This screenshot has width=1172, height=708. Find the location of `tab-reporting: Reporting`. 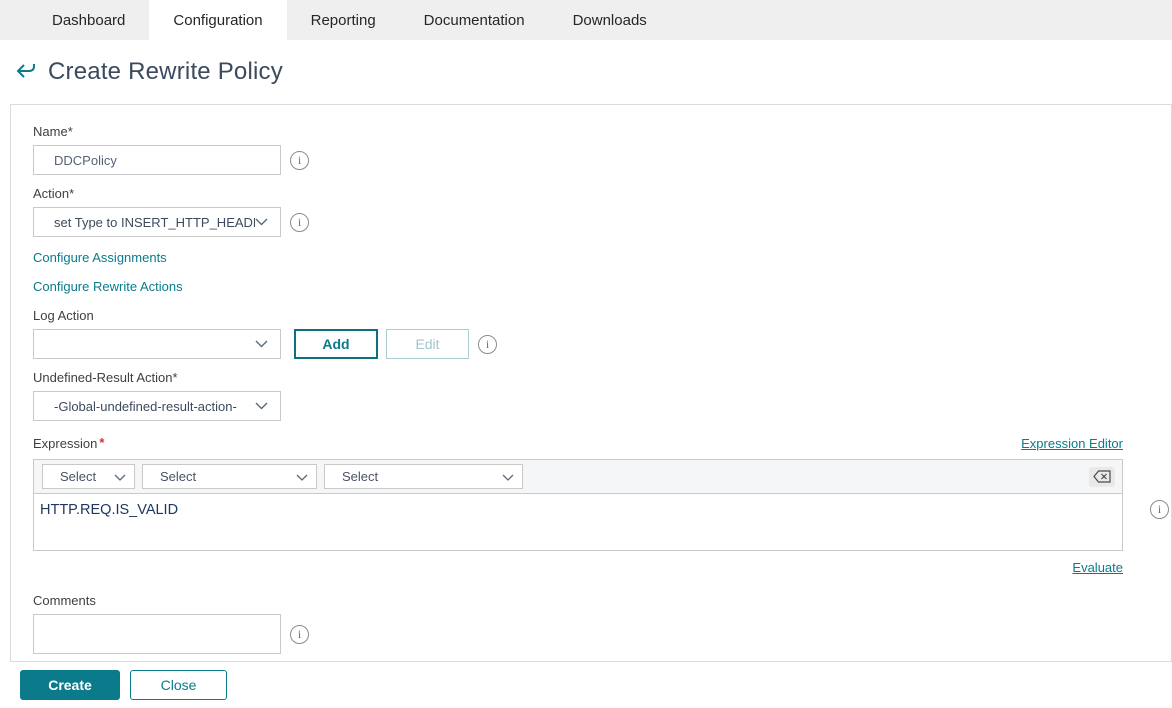

tab-reporting: Reporting is located at coordinates (343, 20).